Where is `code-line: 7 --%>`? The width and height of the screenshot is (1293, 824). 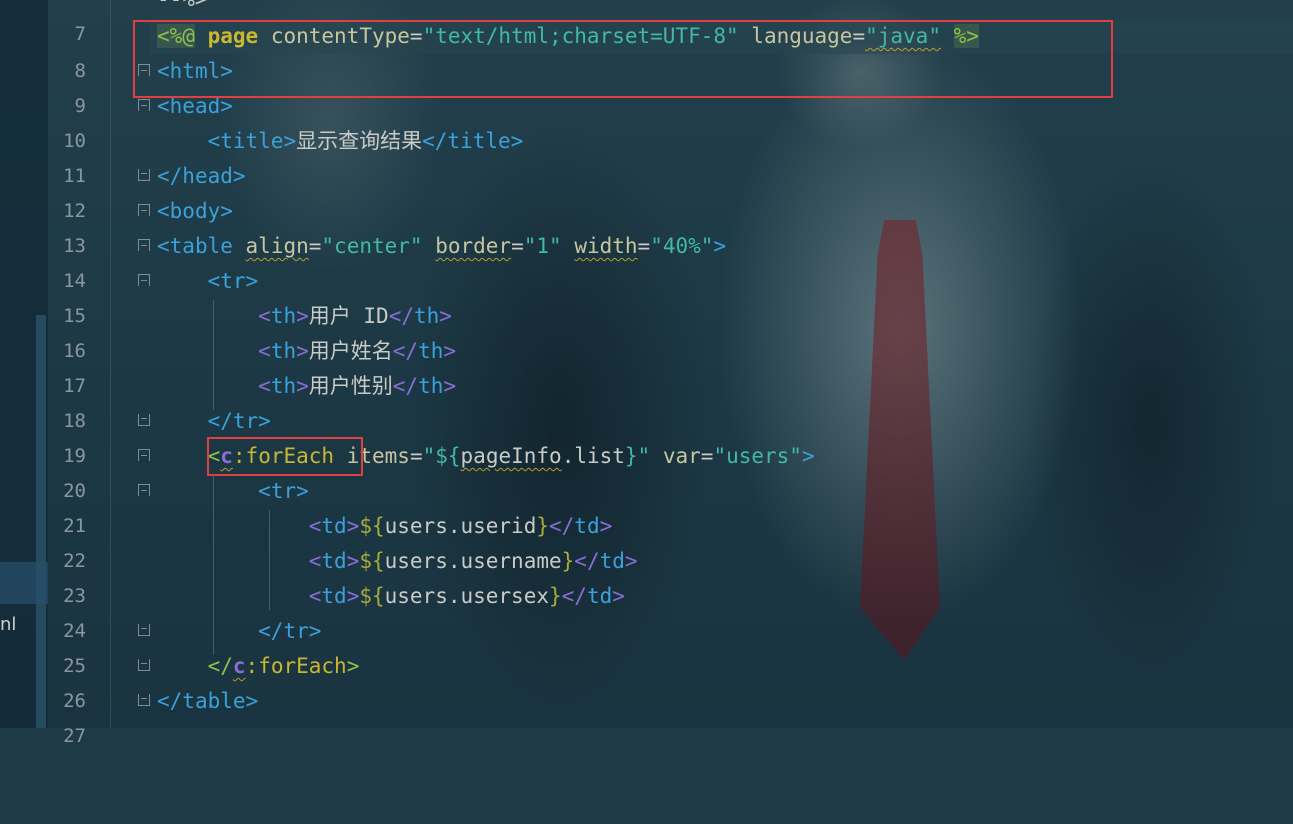 code-line: 7 --%> is located at coordinates (646, 22).